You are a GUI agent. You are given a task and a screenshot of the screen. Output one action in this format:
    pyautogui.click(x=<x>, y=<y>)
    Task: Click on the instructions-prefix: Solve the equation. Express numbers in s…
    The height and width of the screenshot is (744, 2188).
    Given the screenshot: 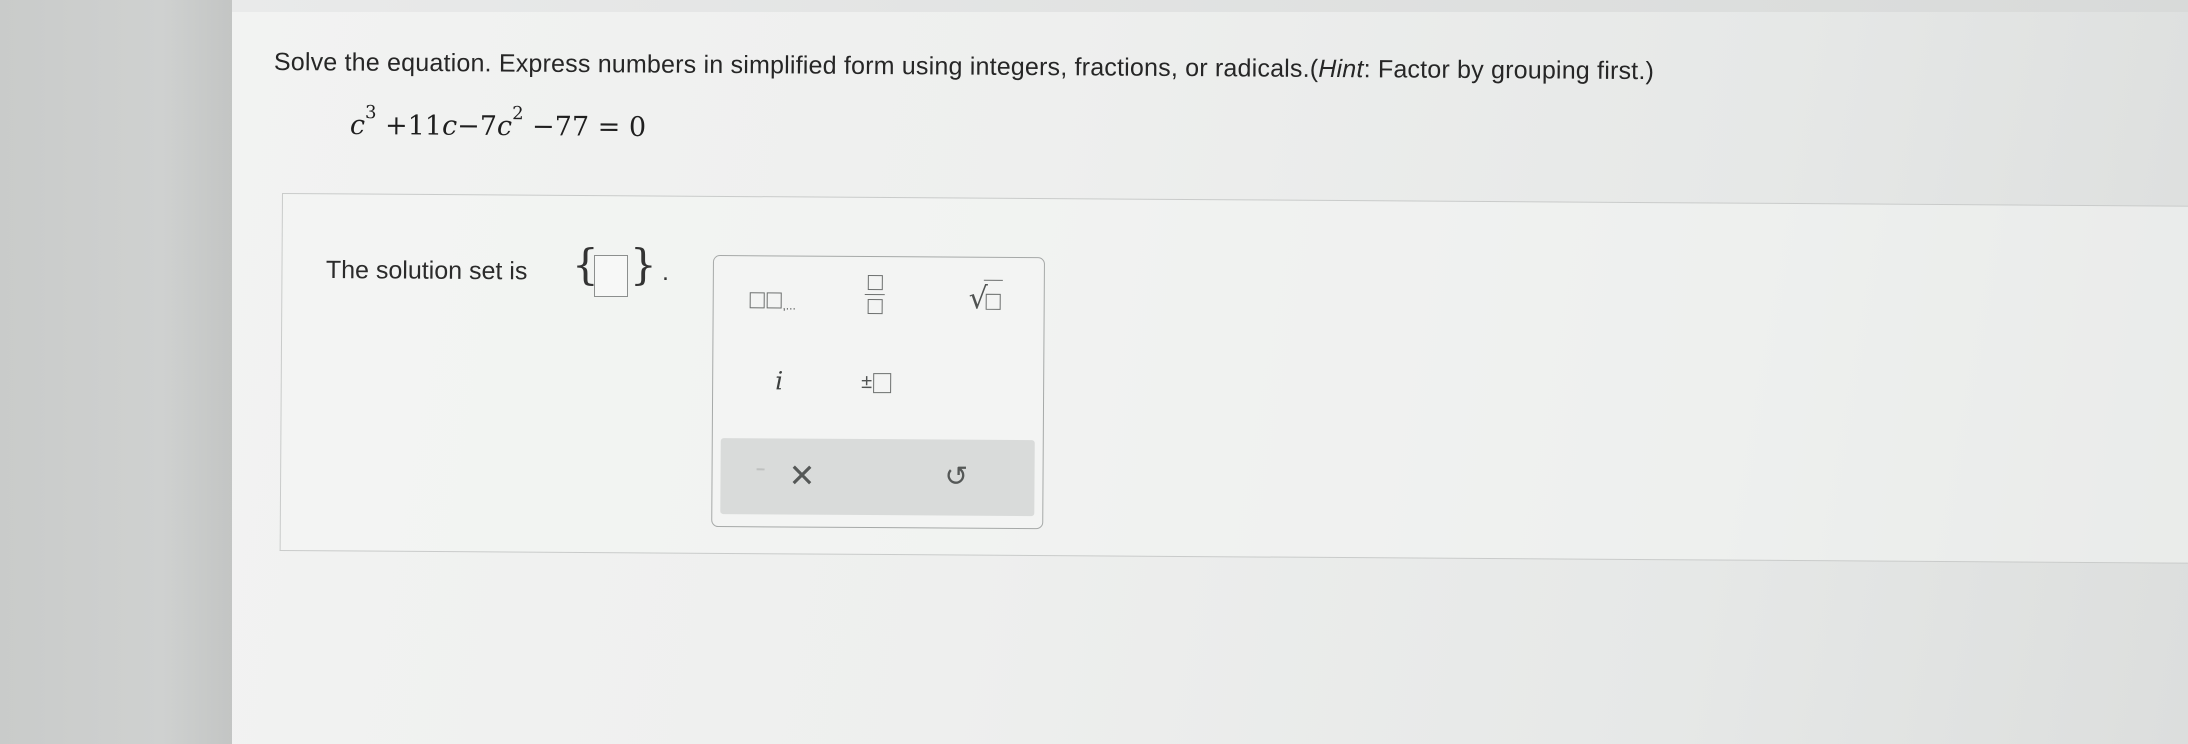 What is the action you would take?
    pyautogui.click(x=796, y=65)
    